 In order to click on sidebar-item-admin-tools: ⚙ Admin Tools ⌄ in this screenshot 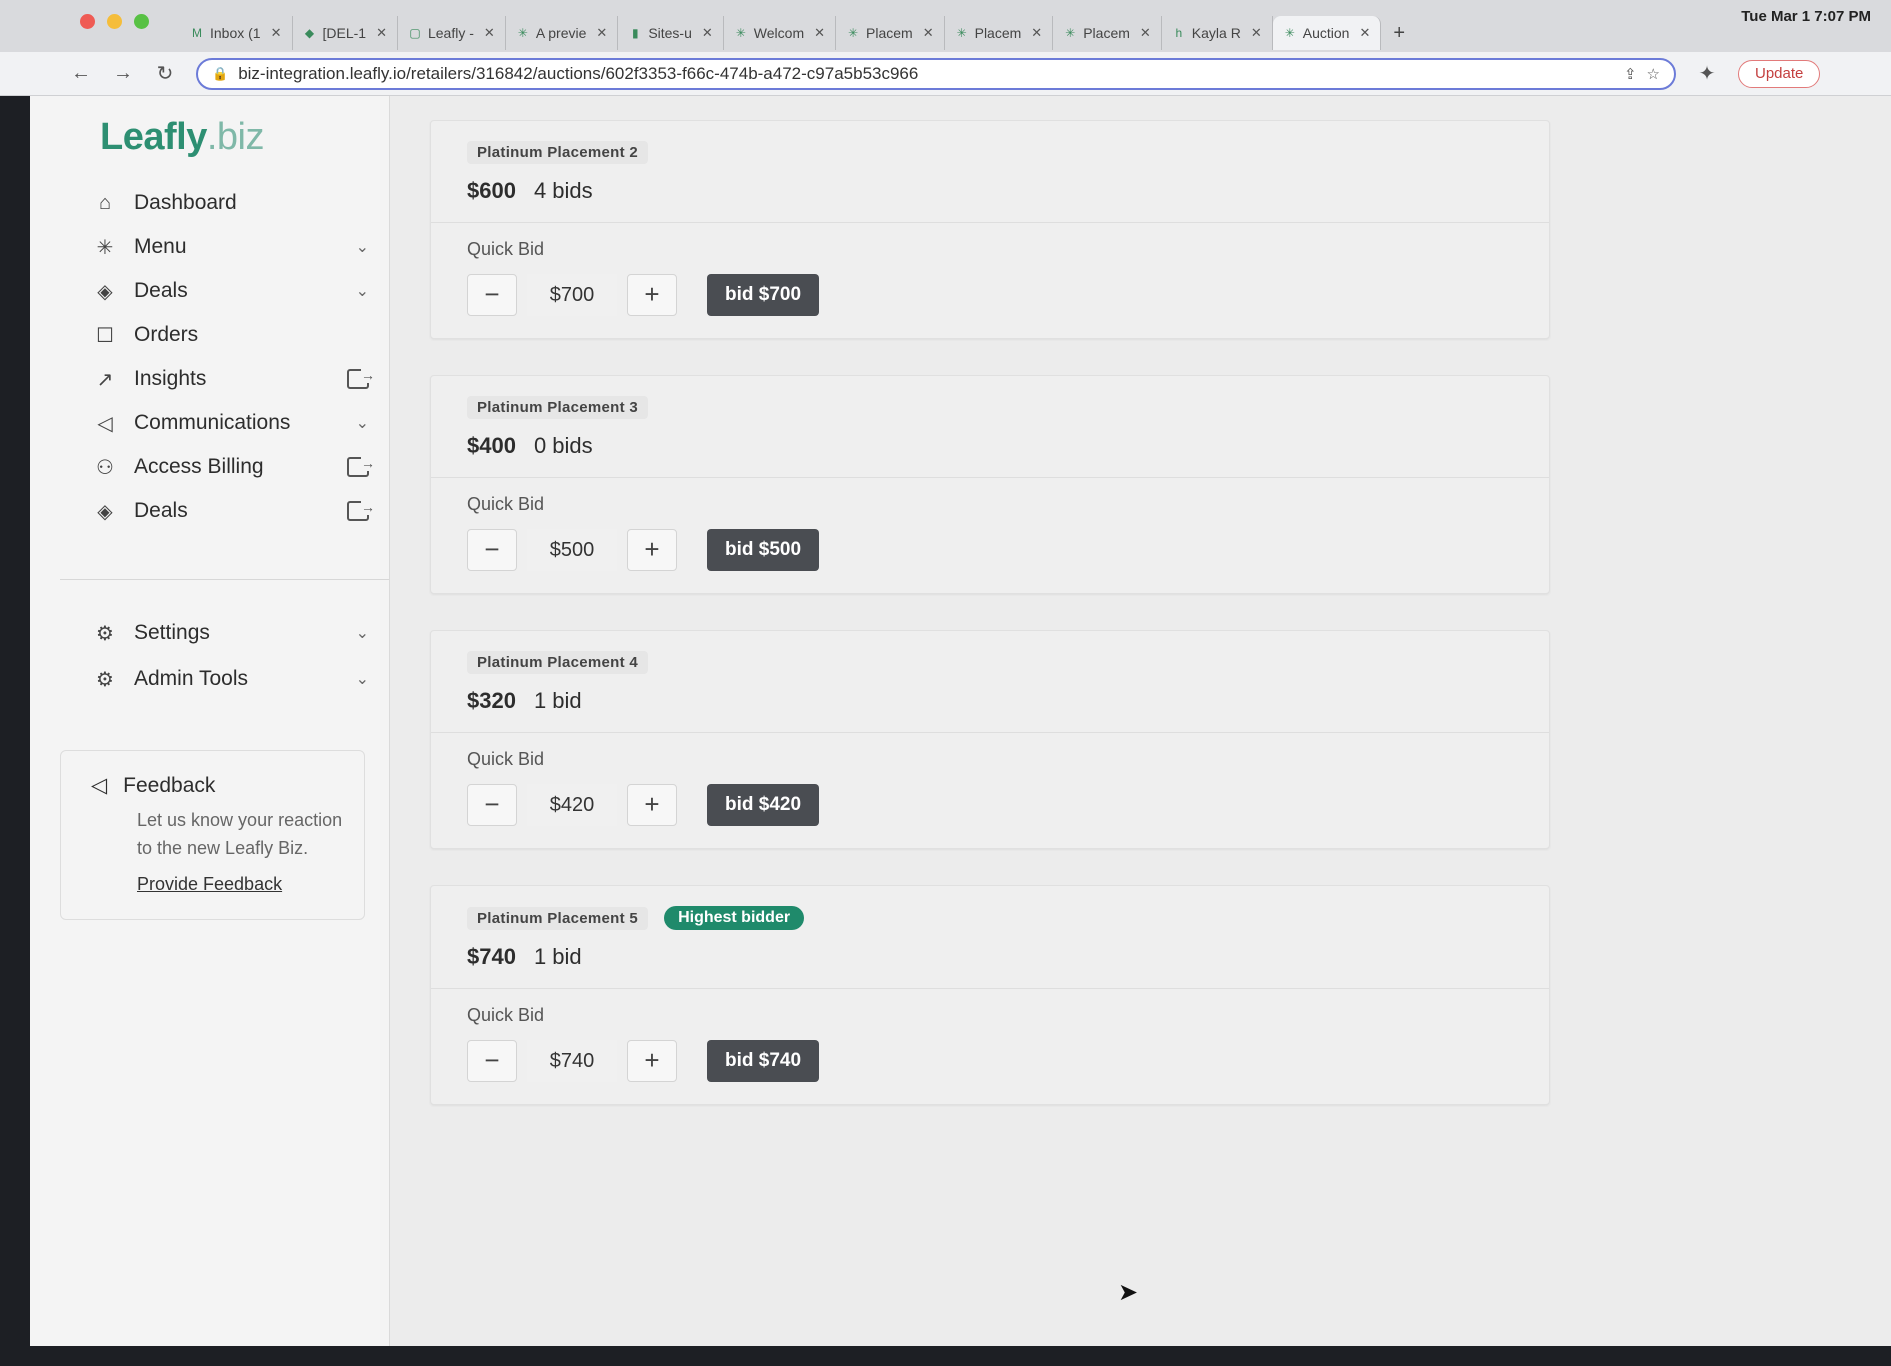, I will do `click(224, 679)`.